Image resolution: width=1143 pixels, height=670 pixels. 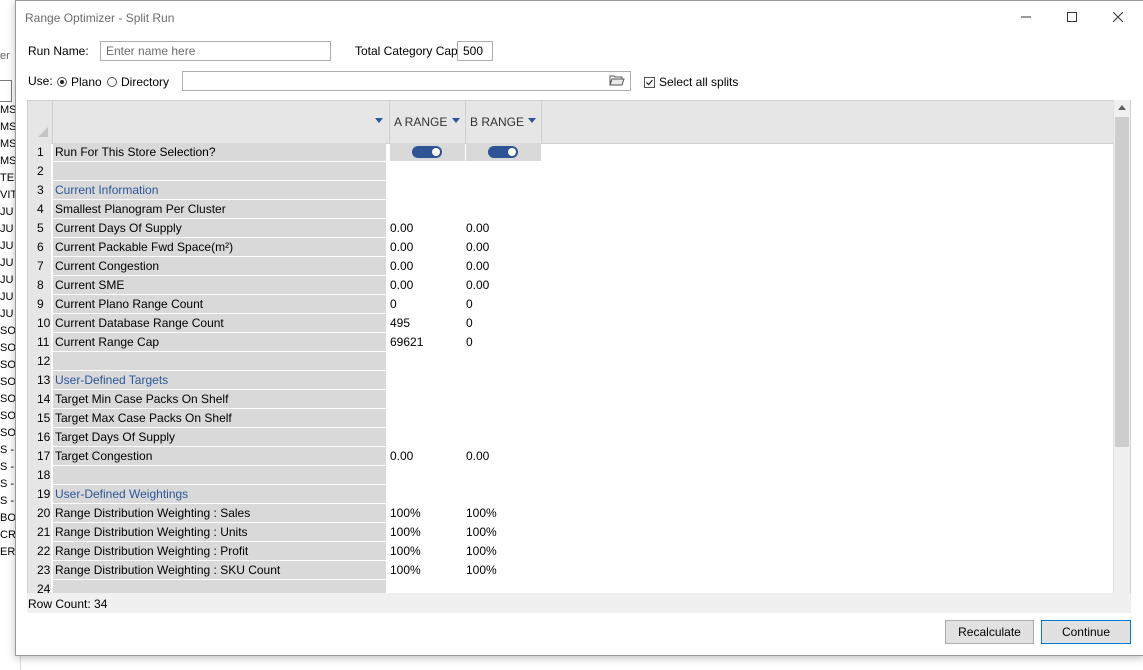 I want to click on run-name-input, so click(x=215, y=51).